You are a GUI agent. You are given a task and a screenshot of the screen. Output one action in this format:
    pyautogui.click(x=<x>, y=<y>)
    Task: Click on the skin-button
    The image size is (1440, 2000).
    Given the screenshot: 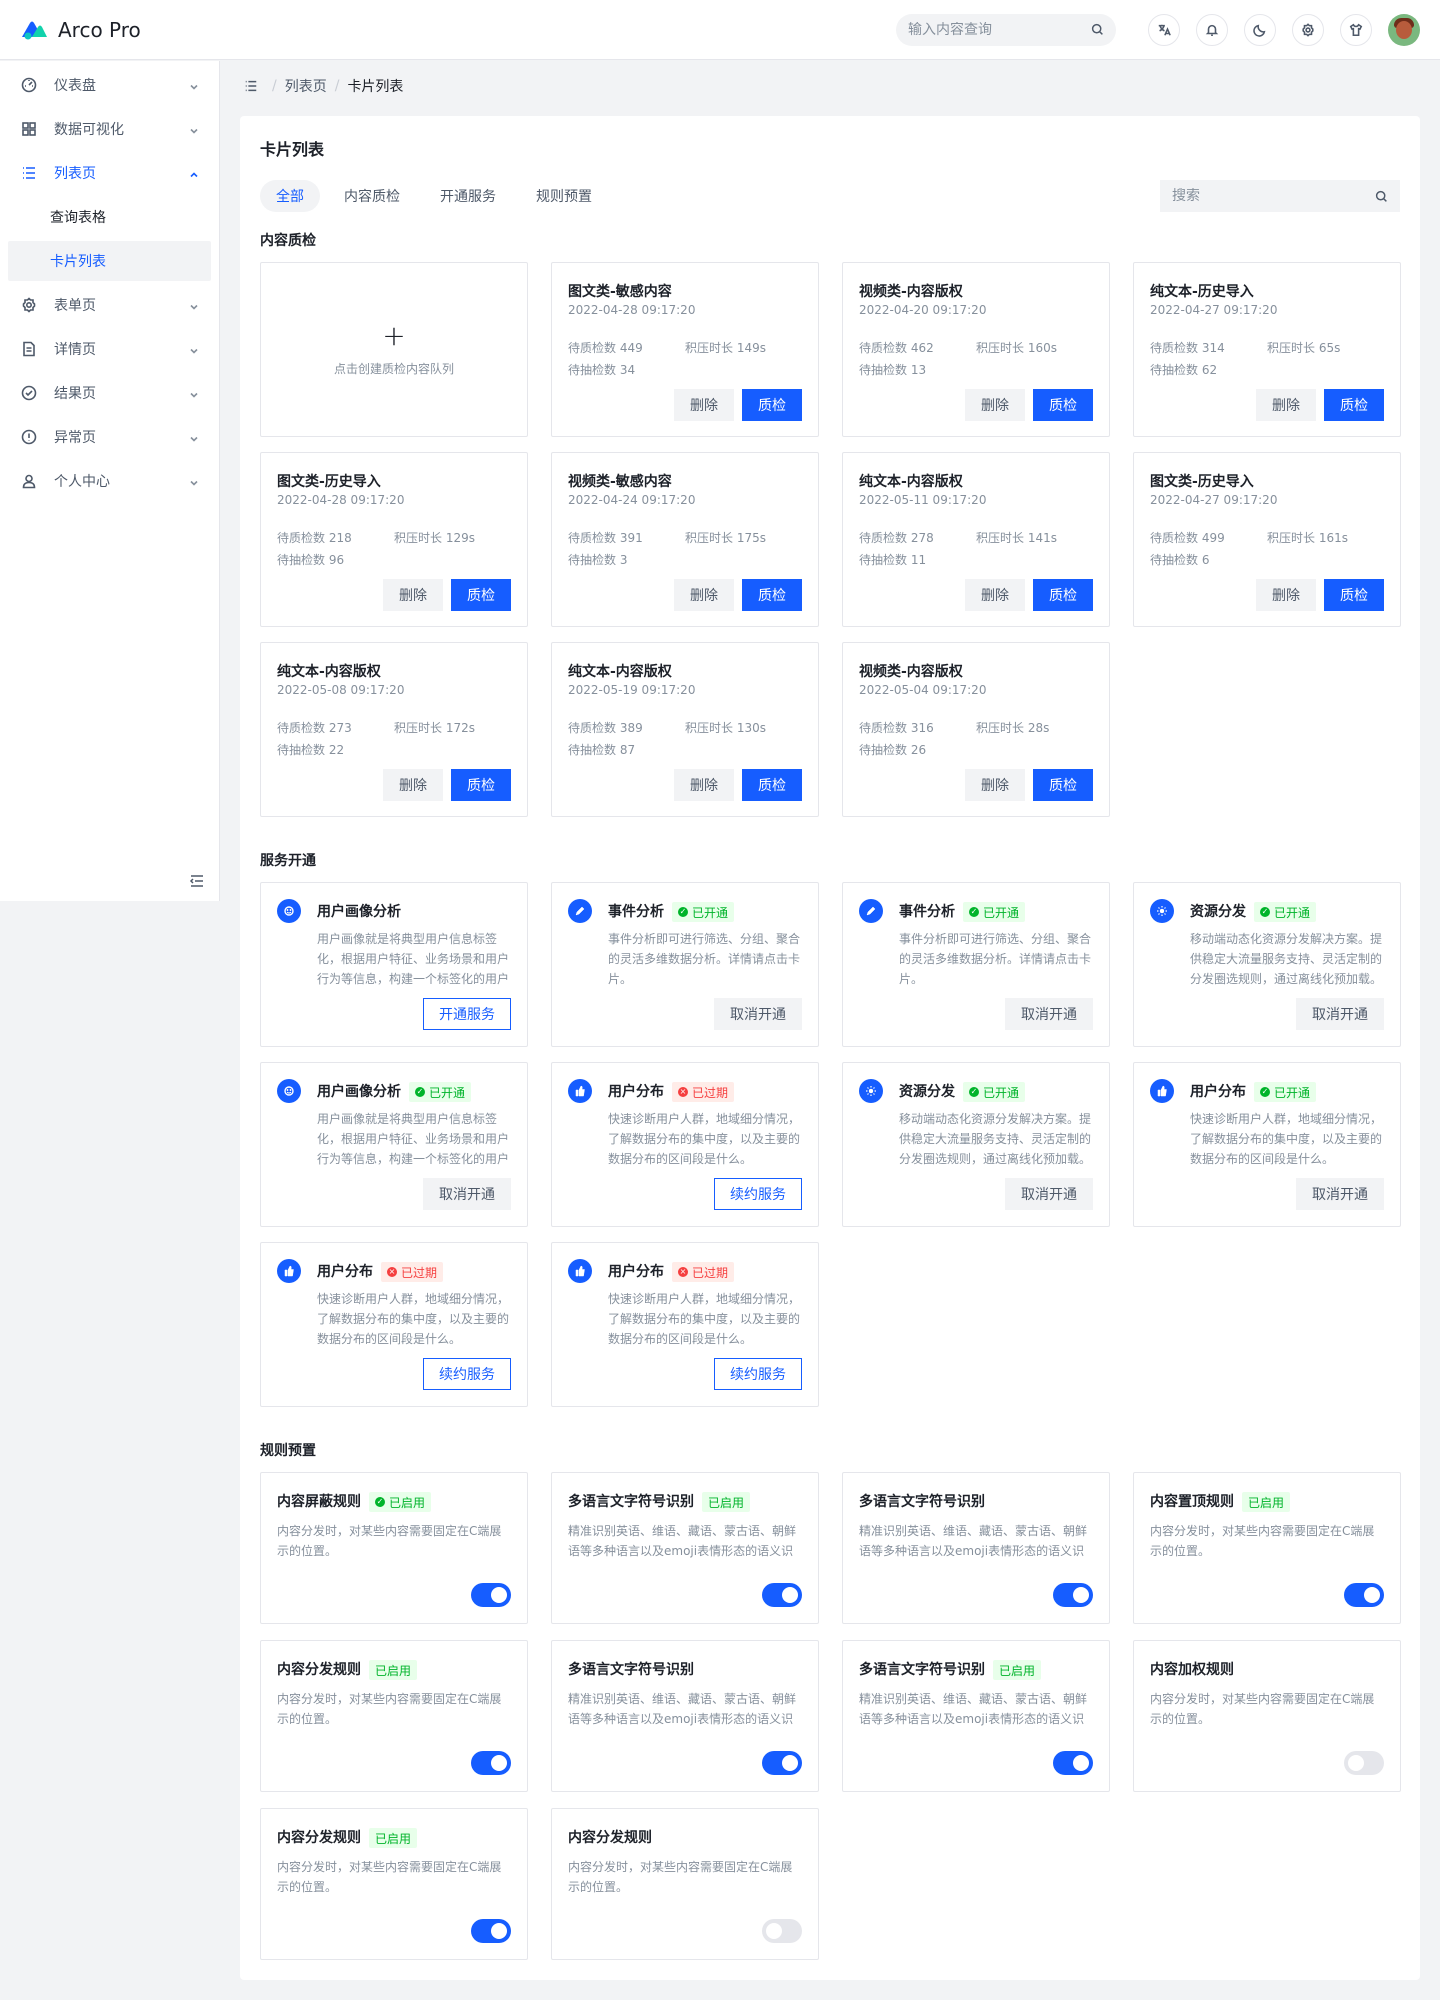 What is the action you would take?
    pyautogui.click(x=1356, y=29)
    